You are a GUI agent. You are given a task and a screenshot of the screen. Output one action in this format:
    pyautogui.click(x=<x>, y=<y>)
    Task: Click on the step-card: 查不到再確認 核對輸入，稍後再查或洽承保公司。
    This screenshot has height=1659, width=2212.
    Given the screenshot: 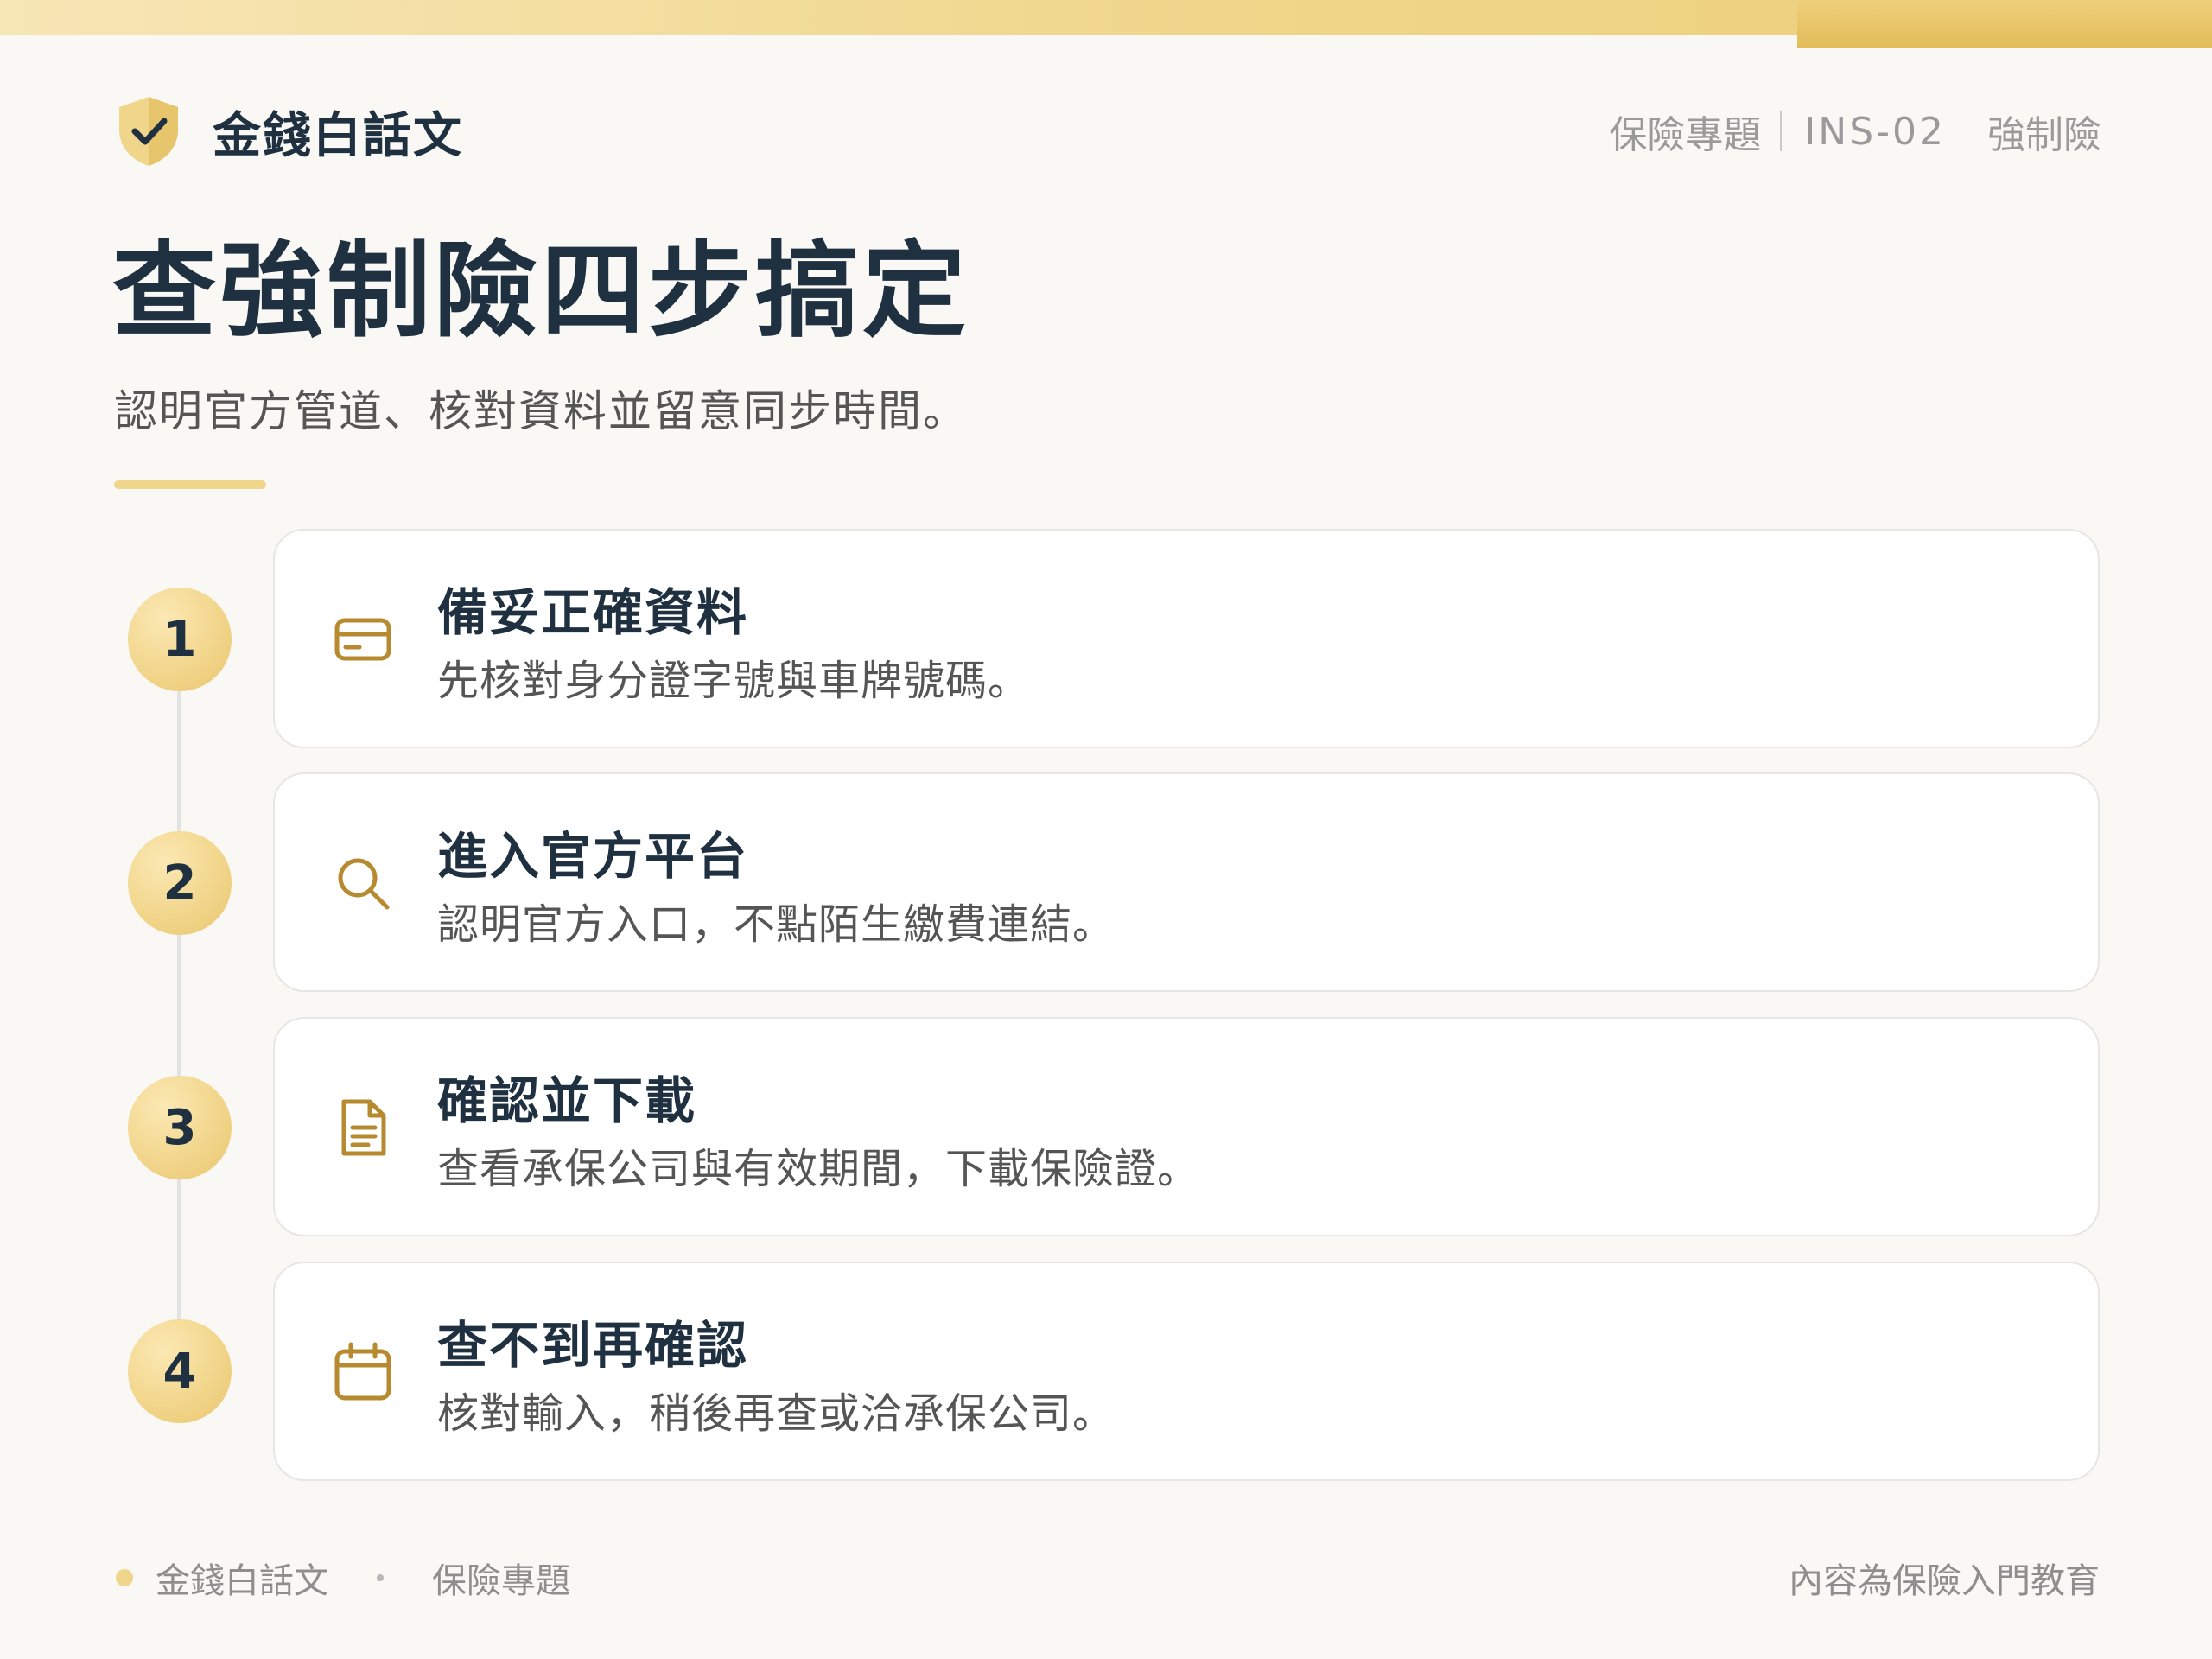 What is the action you would take?
    pyautogui.click(x=1186, y=1371)
    